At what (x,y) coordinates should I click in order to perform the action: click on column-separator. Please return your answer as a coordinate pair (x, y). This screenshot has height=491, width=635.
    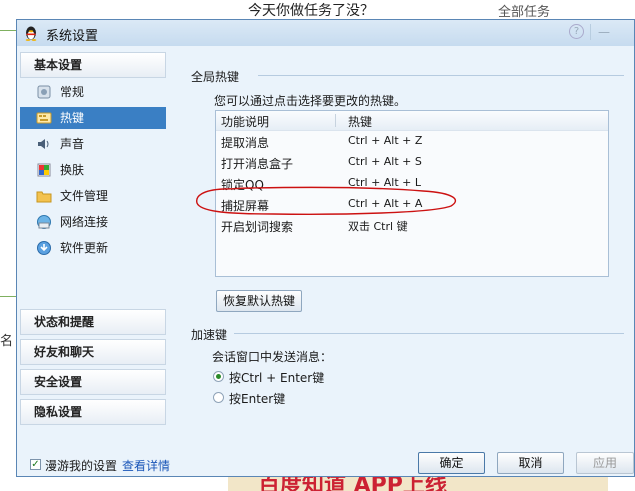
    Looking at the image, I should click on (335, 120).